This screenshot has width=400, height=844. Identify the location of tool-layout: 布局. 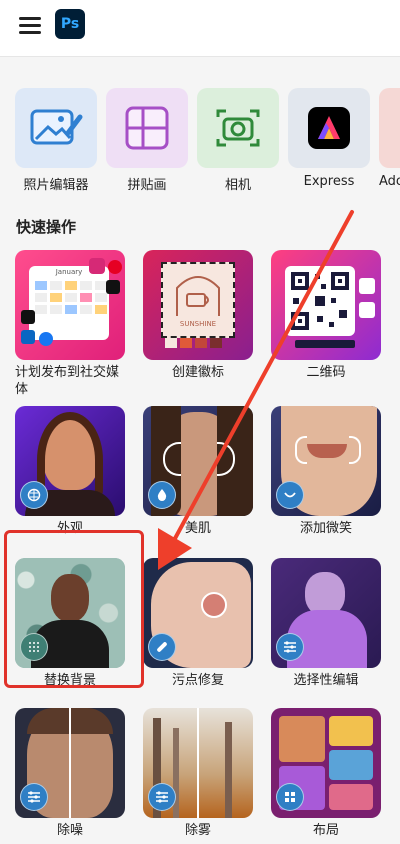
(326, 773).